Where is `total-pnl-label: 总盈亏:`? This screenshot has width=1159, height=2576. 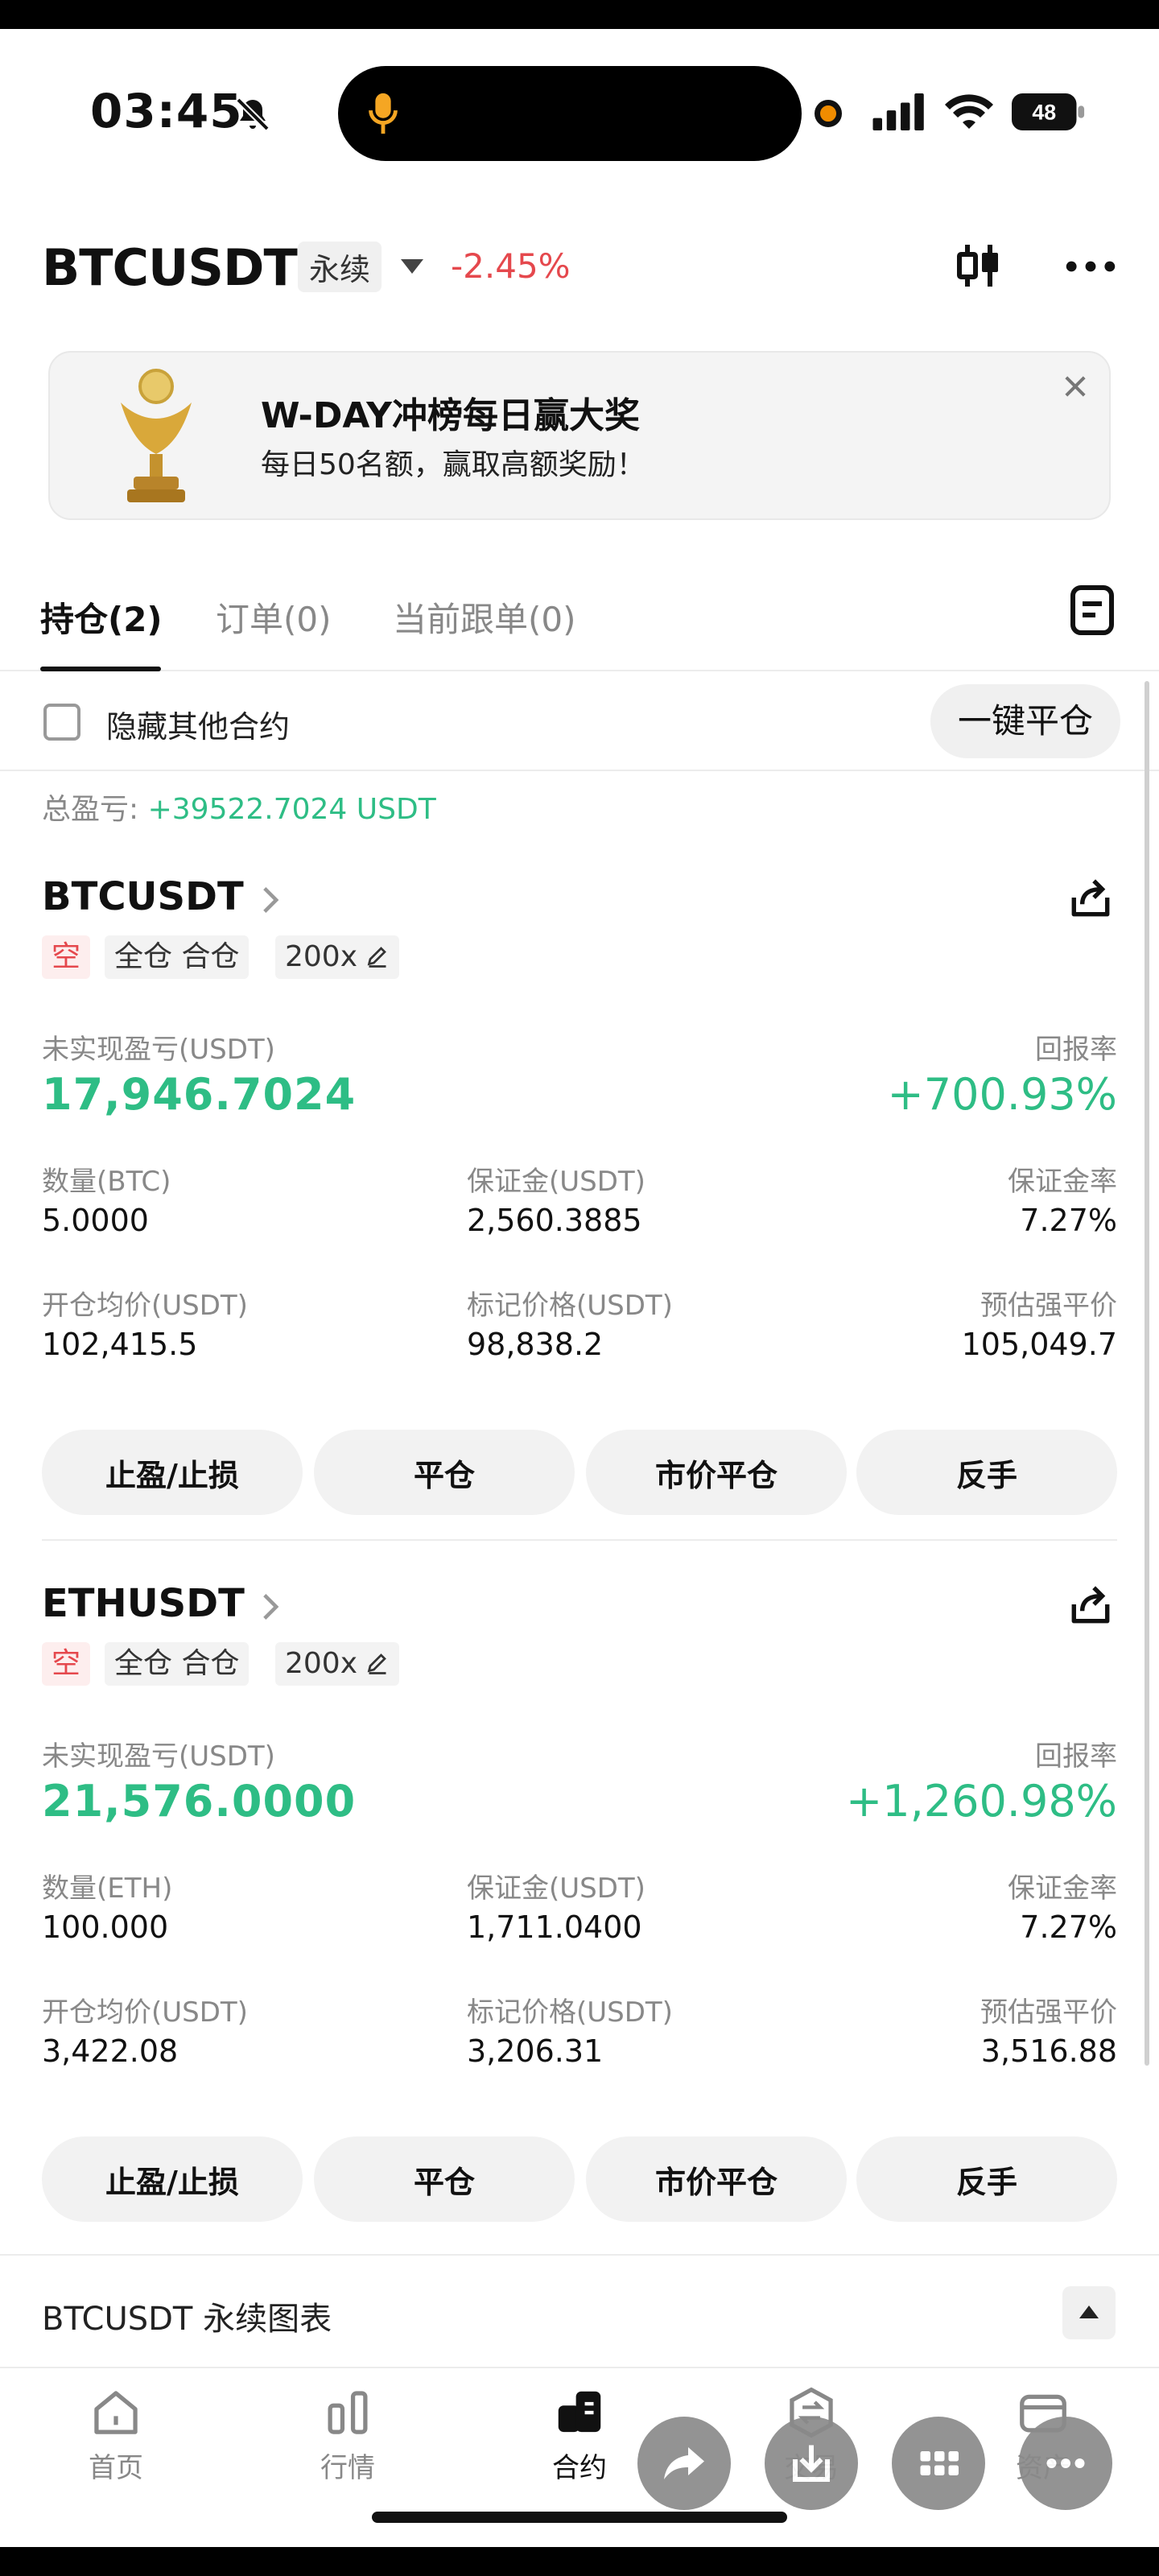 total-pnl-label: 总盈亏: is located at coordinates (90, 809).